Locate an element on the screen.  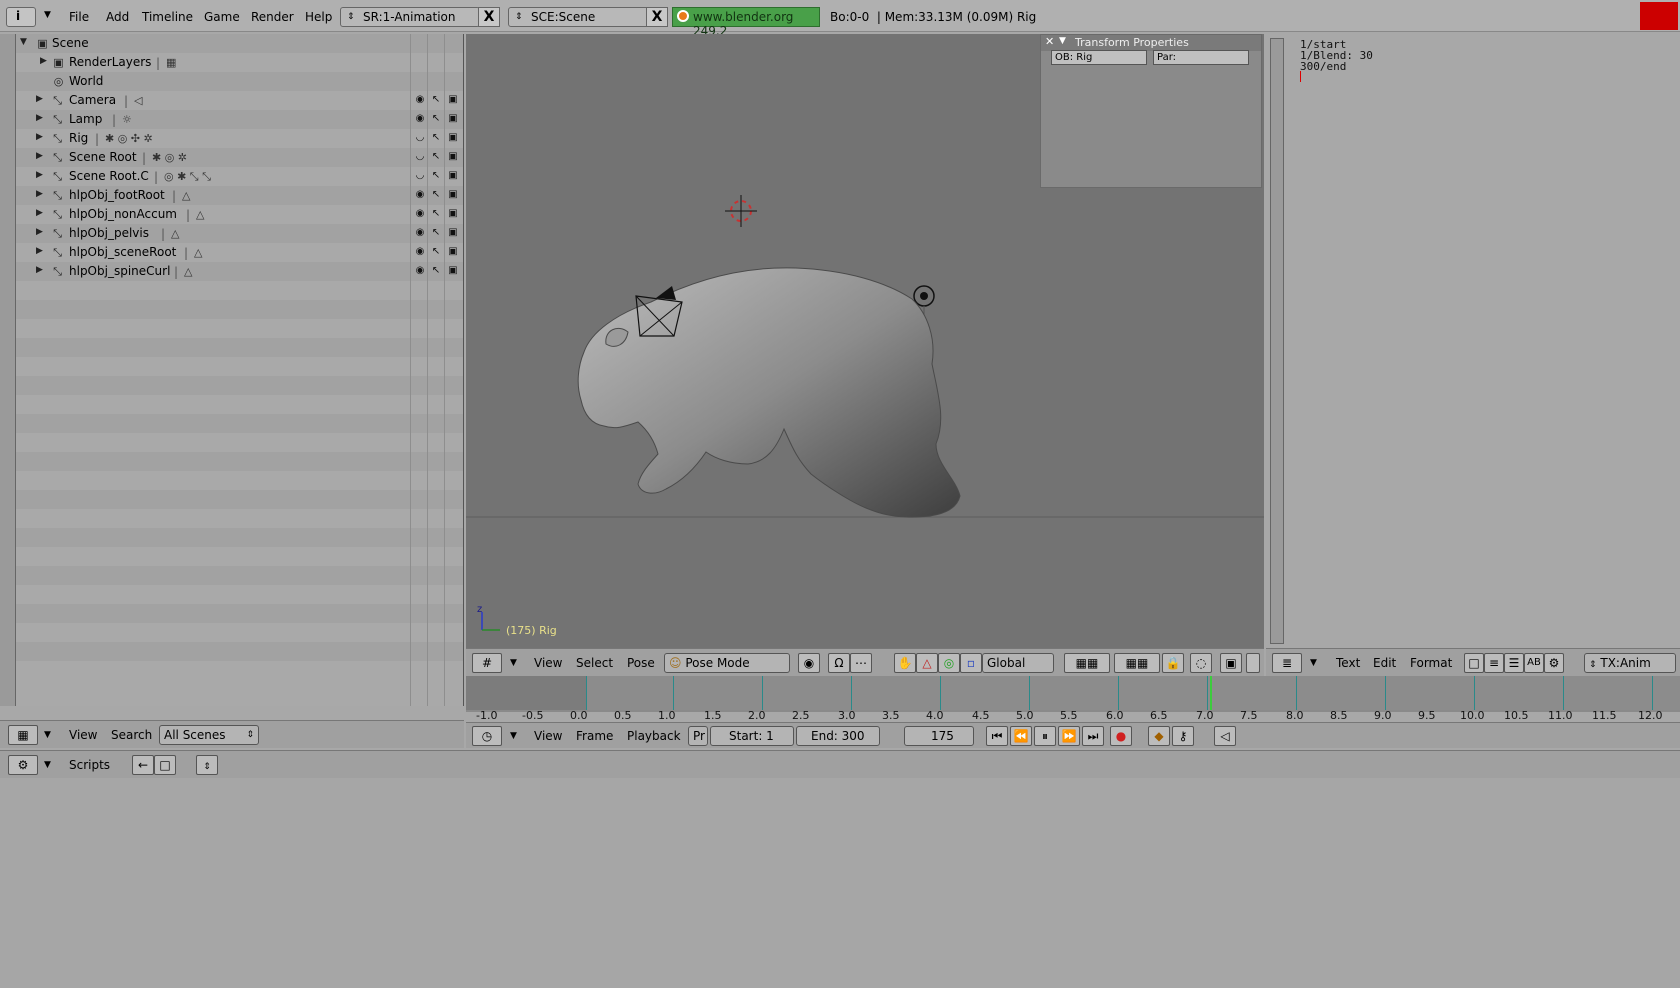
current-frame-field: 175 is located at coordinates (939, 736).